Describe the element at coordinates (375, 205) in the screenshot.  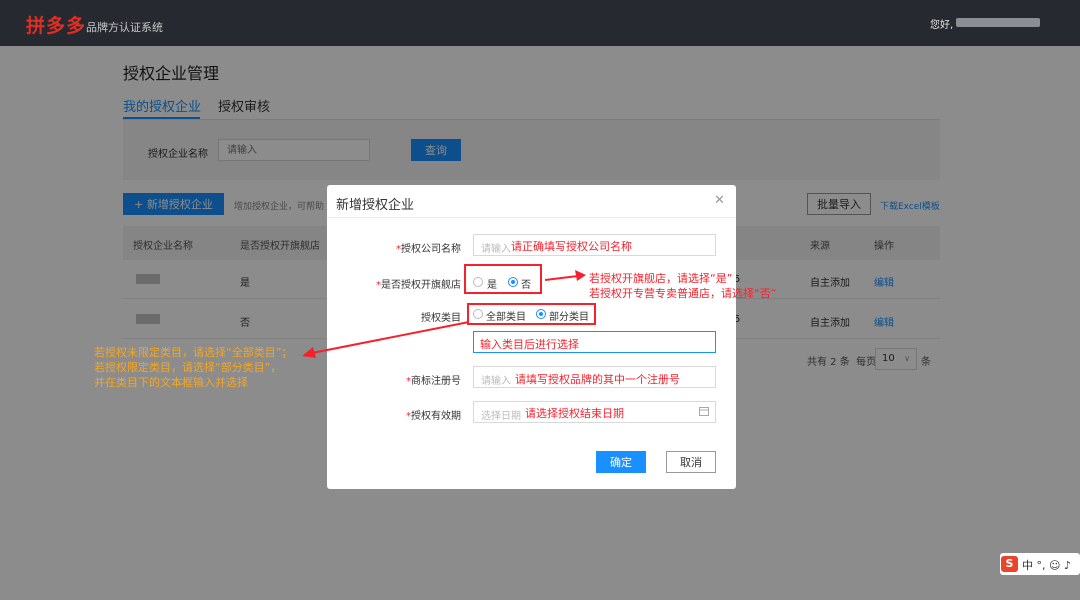
I see `modal-title: 新增授权企业` at that location.